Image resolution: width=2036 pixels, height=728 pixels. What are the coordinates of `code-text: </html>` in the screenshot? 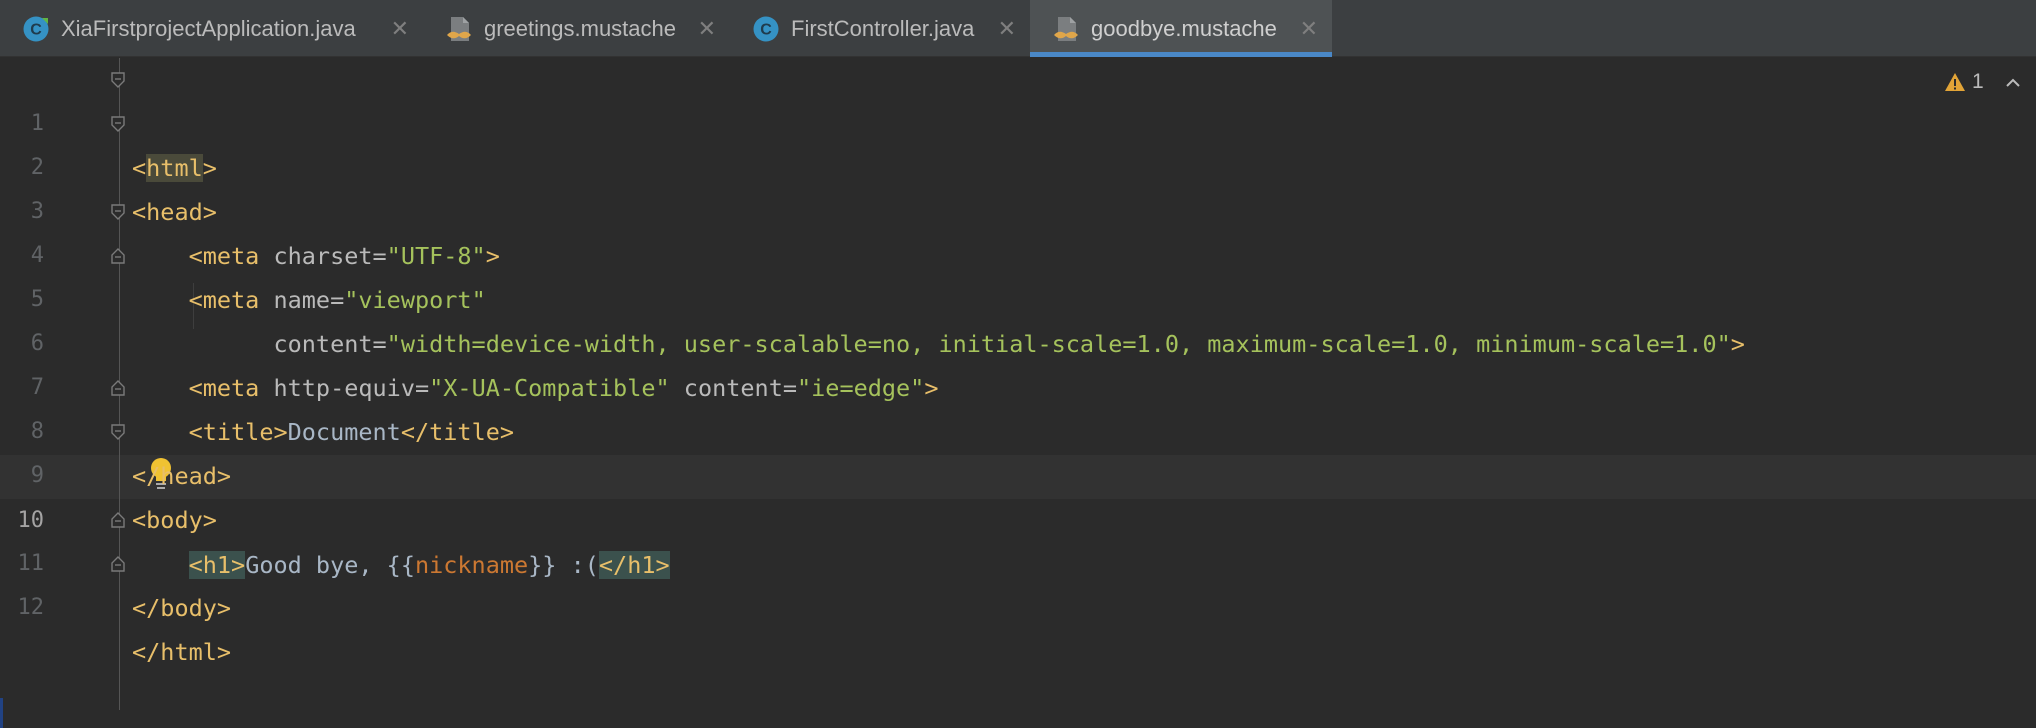 It's located at (181, 652).